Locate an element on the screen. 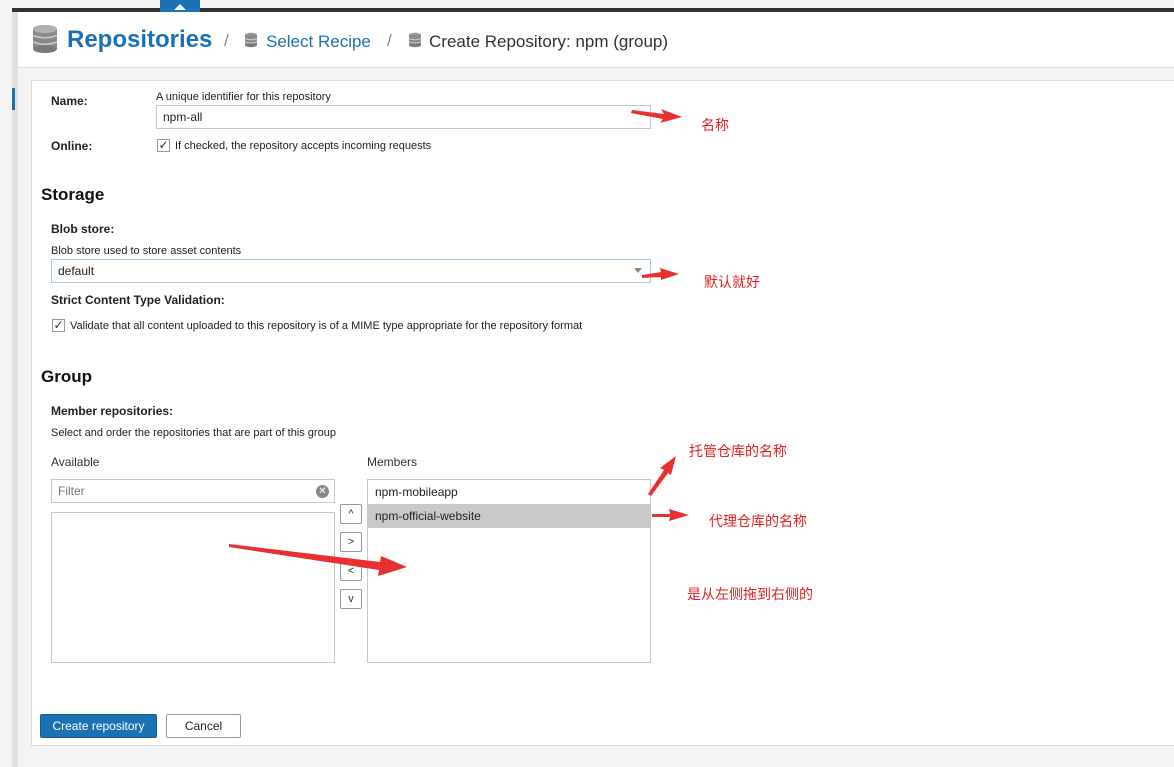  annotation-default: 默认就好 is located at coordinates (732, 283).